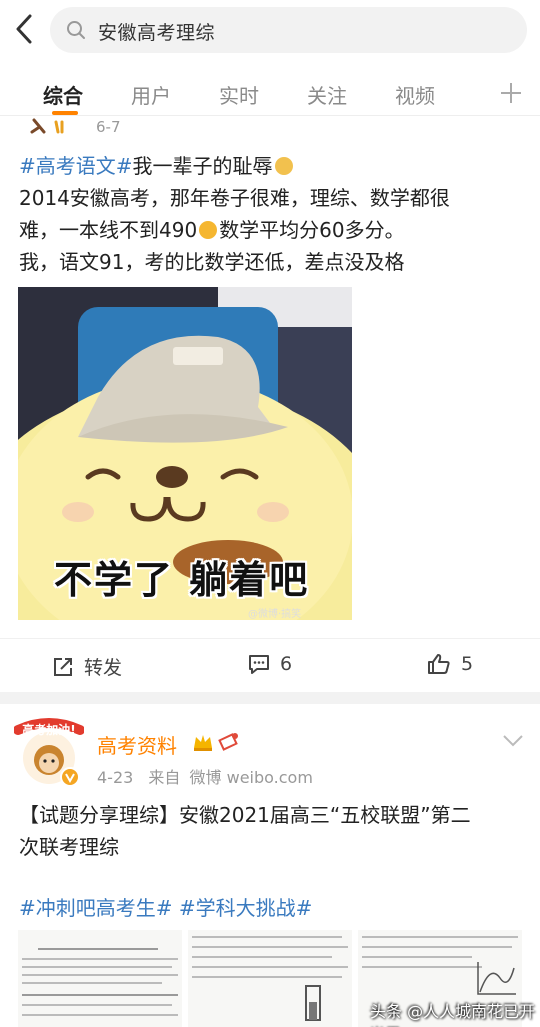 The width and height of the screenshot is (540, 1027). Describe the element at coordinates (439, 664) in the screenshot. I see `thumbs-up-icon` at that location.